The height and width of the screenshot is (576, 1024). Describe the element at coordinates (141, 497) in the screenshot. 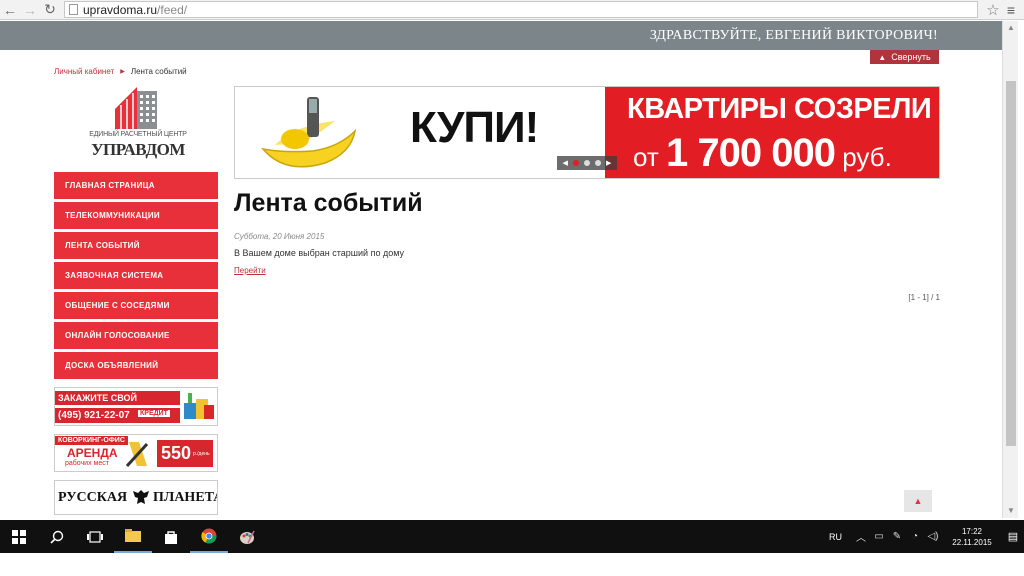

I see `double-eagle-icon` at that location.